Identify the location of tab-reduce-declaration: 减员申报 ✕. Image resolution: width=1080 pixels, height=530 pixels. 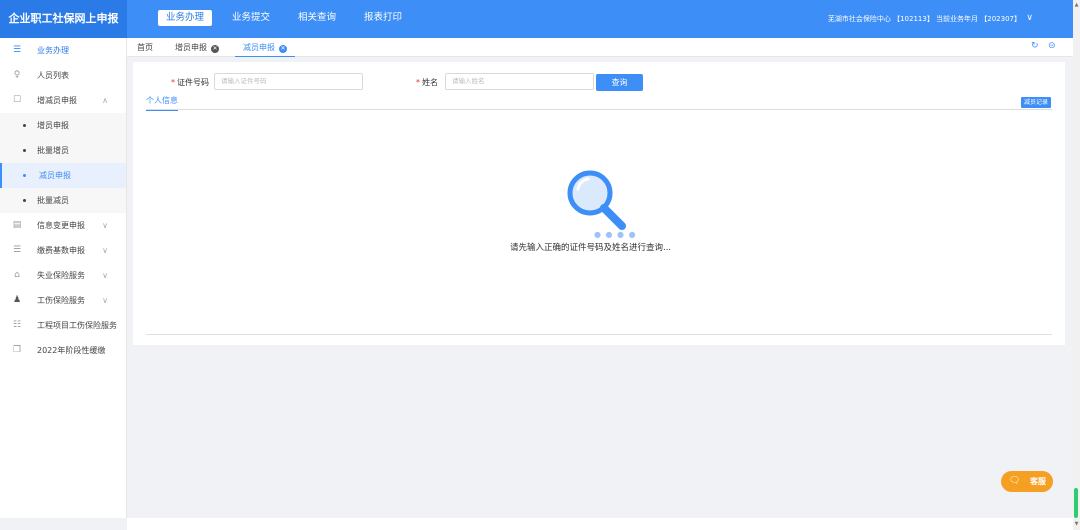
(265, 47).